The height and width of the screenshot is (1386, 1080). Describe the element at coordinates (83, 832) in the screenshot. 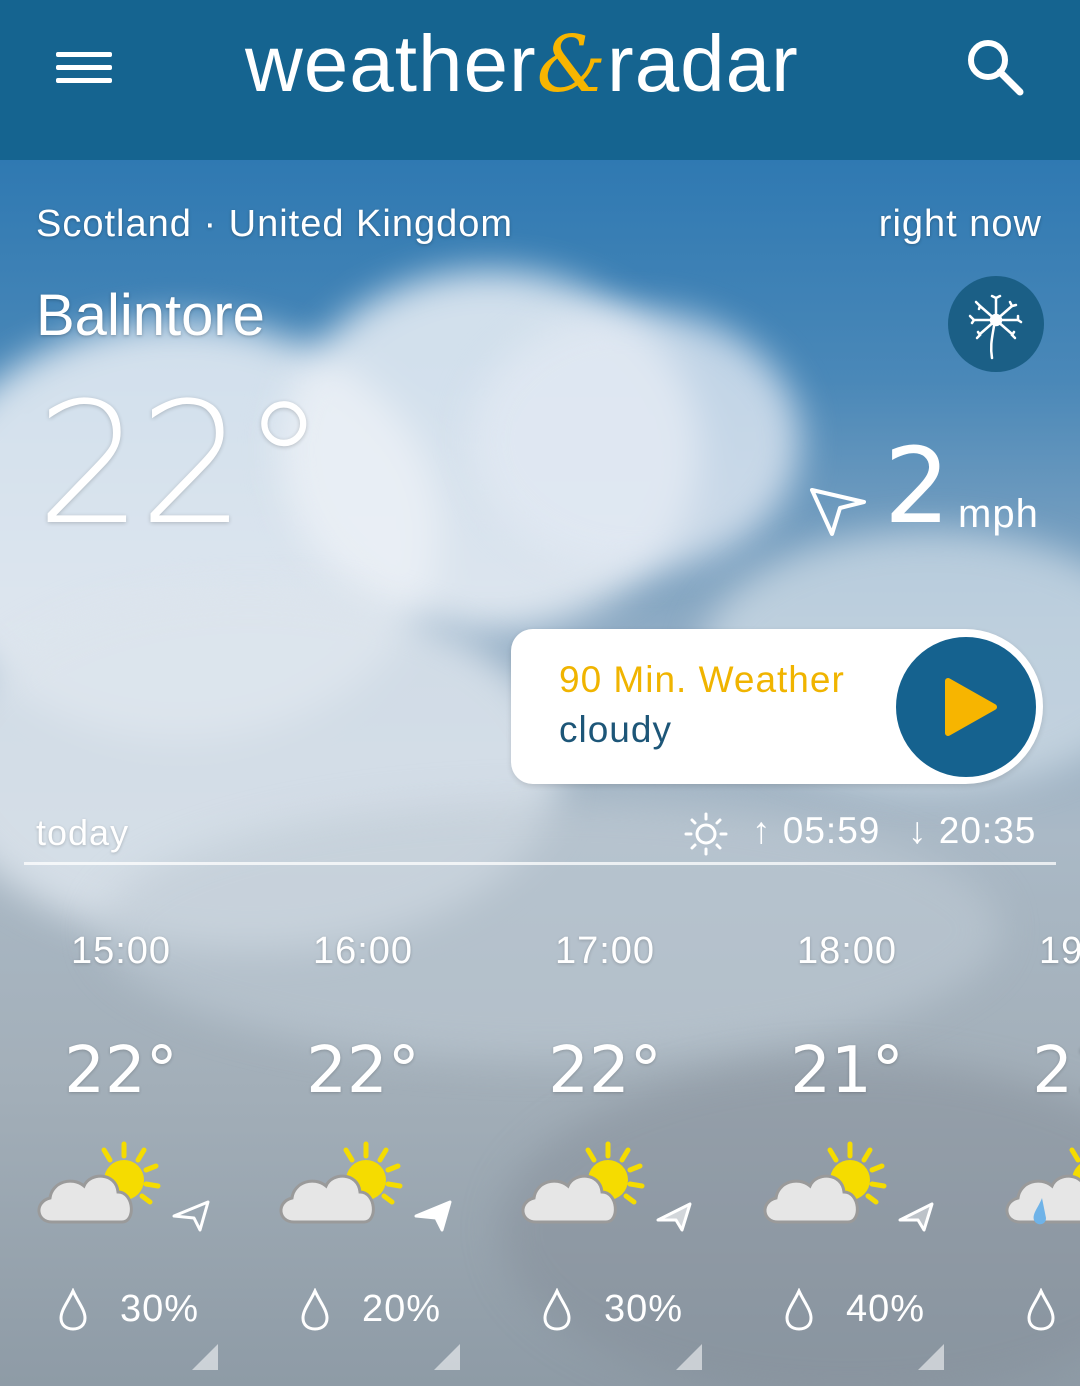

I see `today-label: today` at that location.